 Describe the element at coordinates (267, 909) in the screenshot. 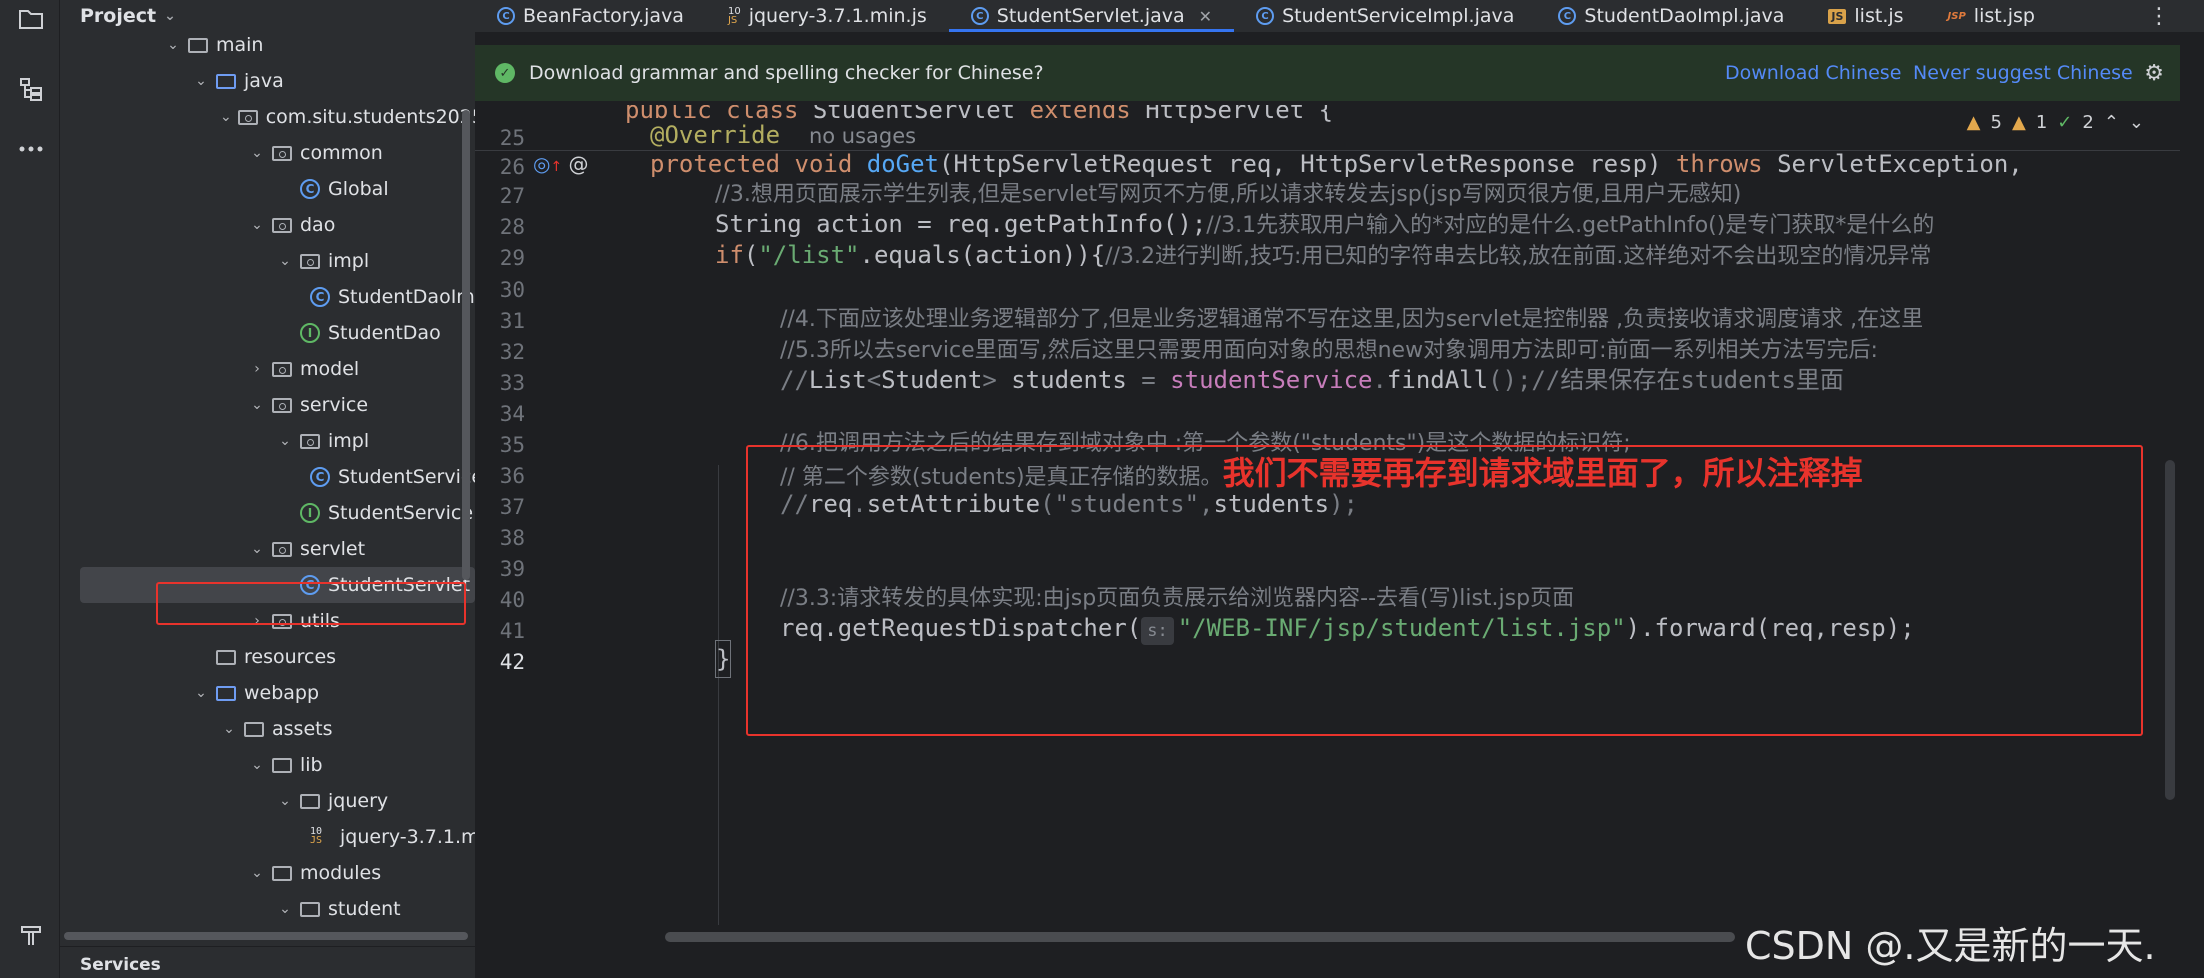

I see `tree-item: ⌄ student` at that location.